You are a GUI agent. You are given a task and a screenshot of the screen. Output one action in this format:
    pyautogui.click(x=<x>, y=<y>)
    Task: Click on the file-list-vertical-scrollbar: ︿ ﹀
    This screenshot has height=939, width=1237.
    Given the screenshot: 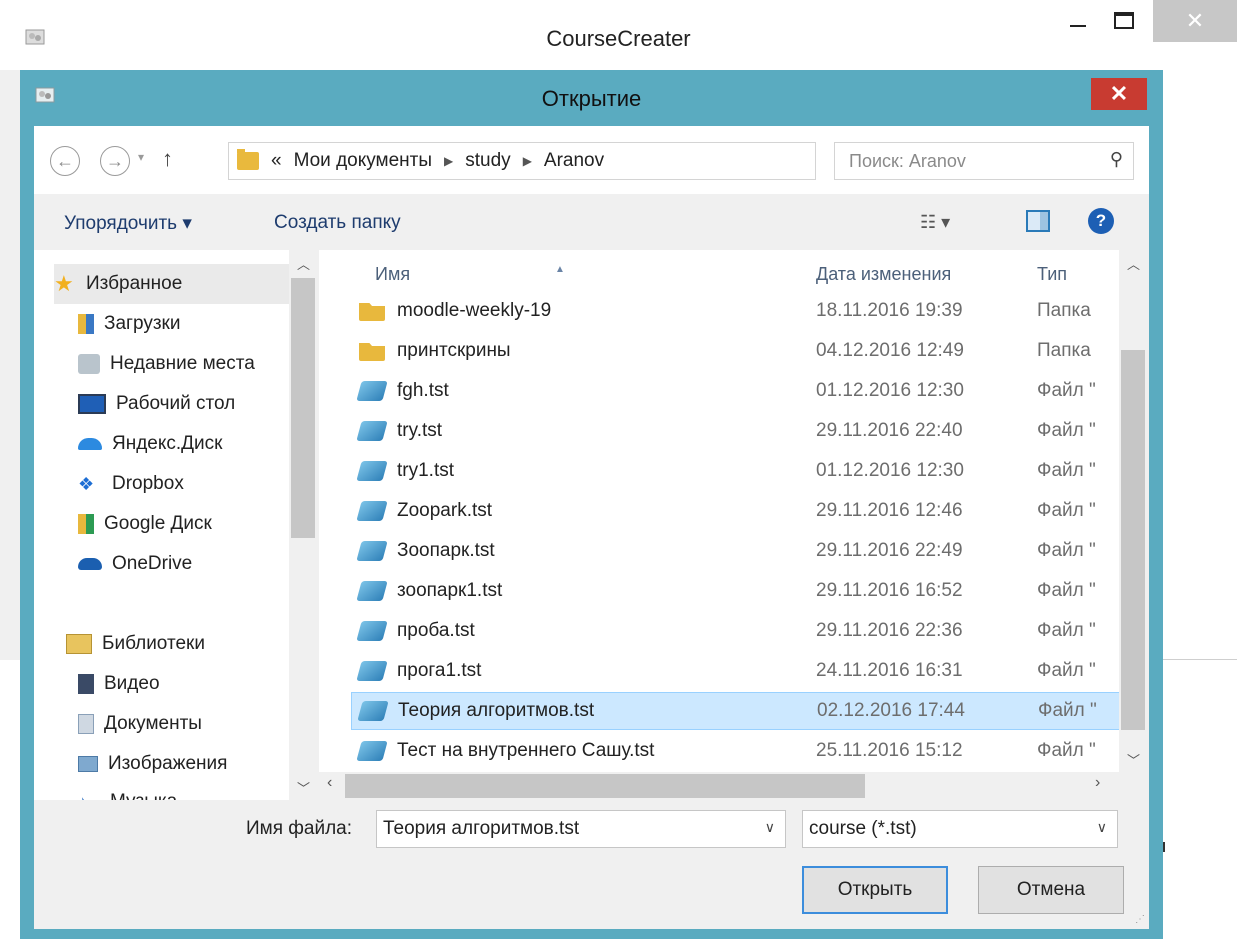 What is the action you would take?
    pyautogui.click(x=1134, y=511)
    